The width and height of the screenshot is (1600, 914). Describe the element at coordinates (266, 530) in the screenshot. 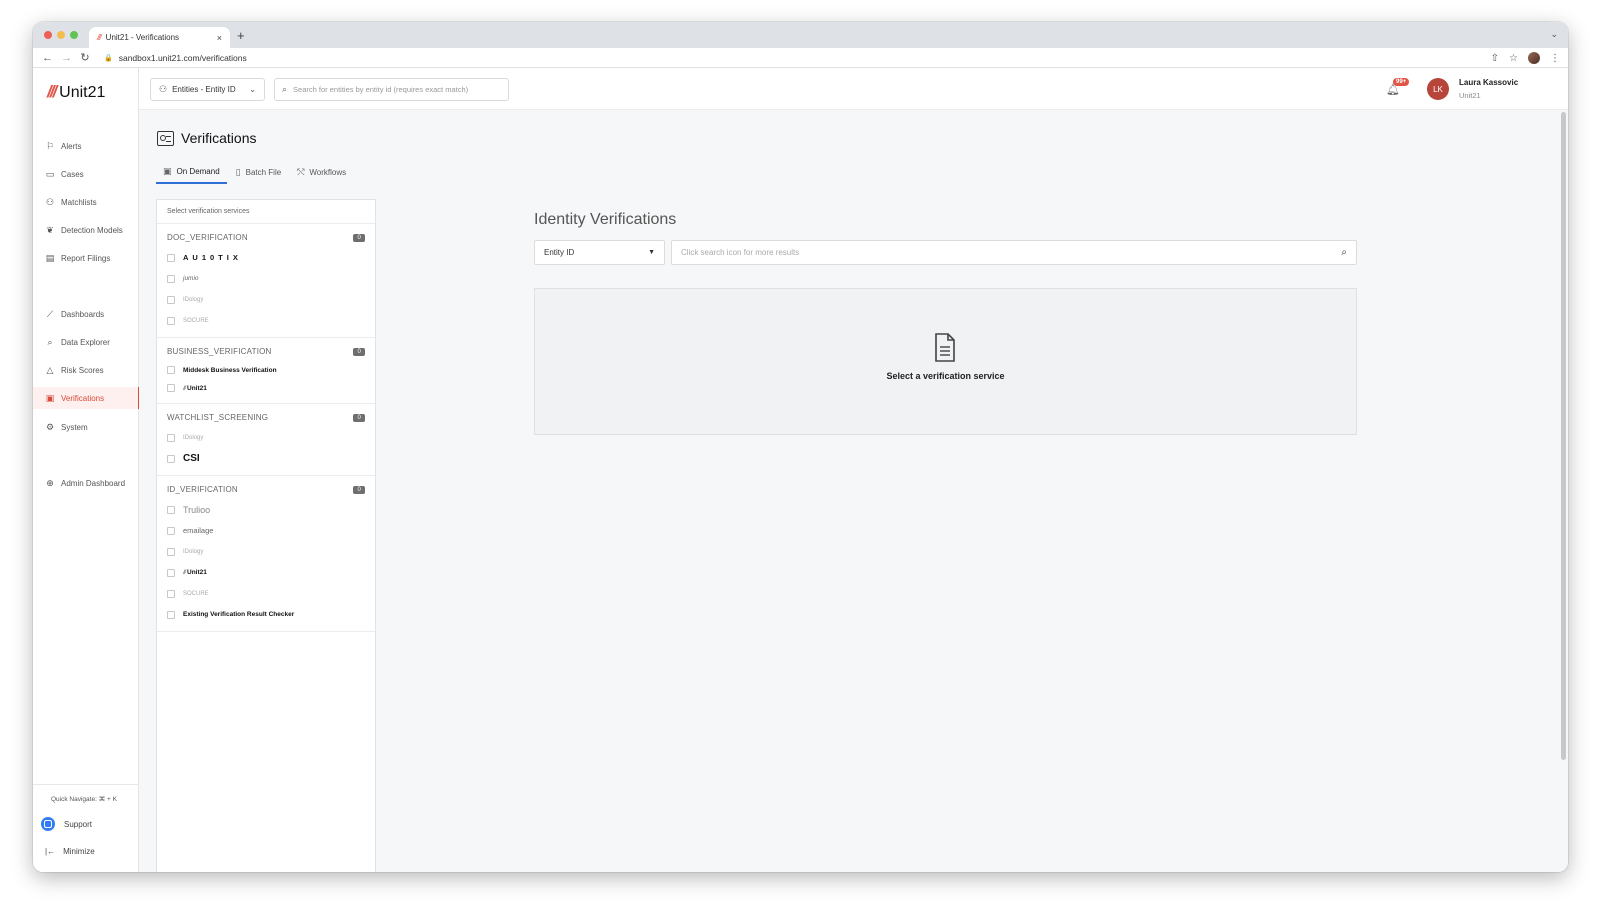

I see `service-option: emailage` at that location.